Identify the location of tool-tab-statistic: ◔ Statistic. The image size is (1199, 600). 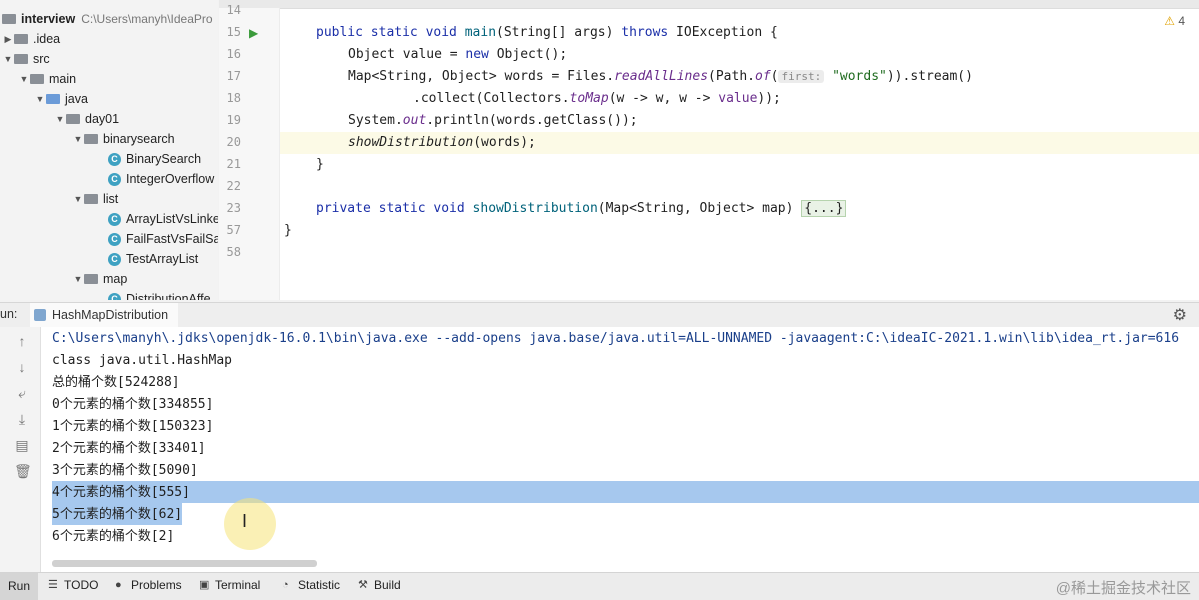
(311, 585).